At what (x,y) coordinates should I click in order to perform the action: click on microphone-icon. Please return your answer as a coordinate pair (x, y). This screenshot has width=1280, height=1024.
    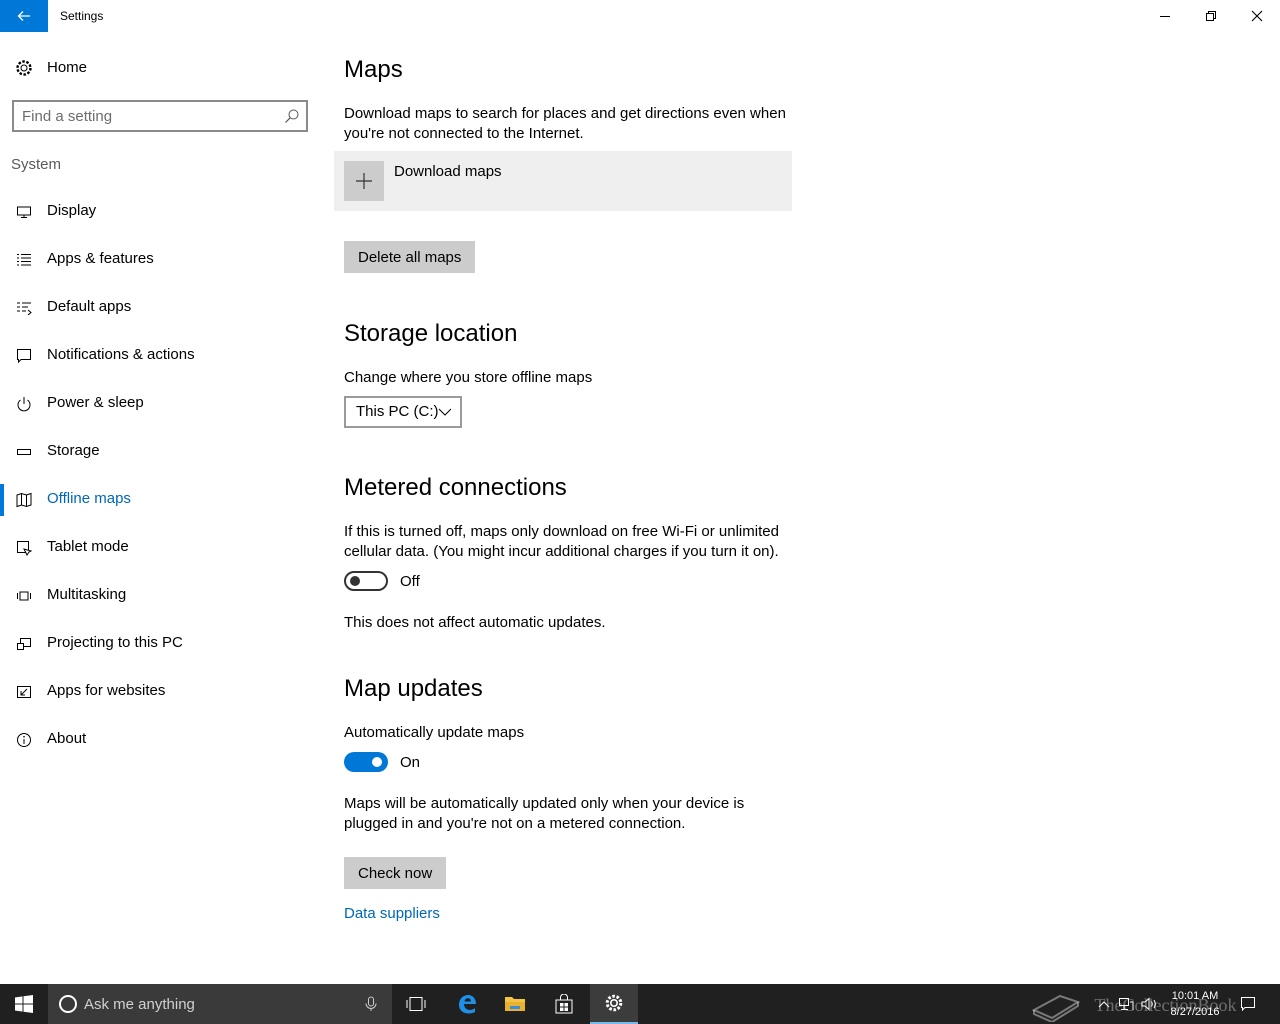
    Looking at the image, I should click on (371, 1004).